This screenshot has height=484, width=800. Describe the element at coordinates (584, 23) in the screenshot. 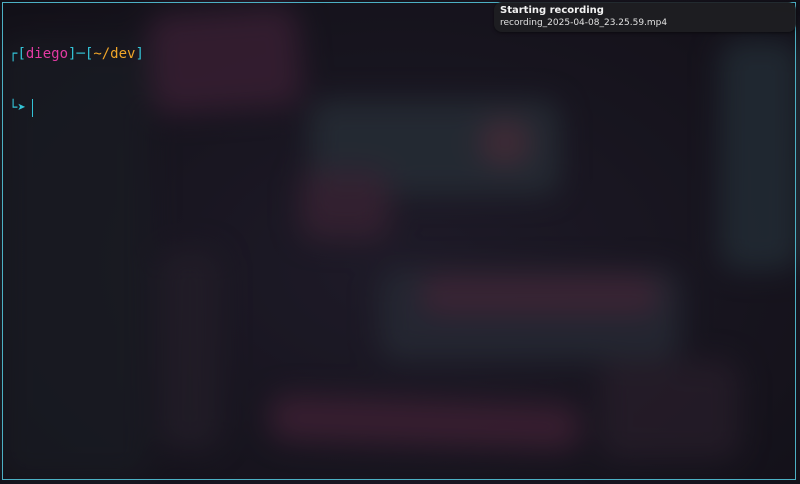

I see `notification-body: recording_2025-04-08_23.25.59.mp4` at that location.